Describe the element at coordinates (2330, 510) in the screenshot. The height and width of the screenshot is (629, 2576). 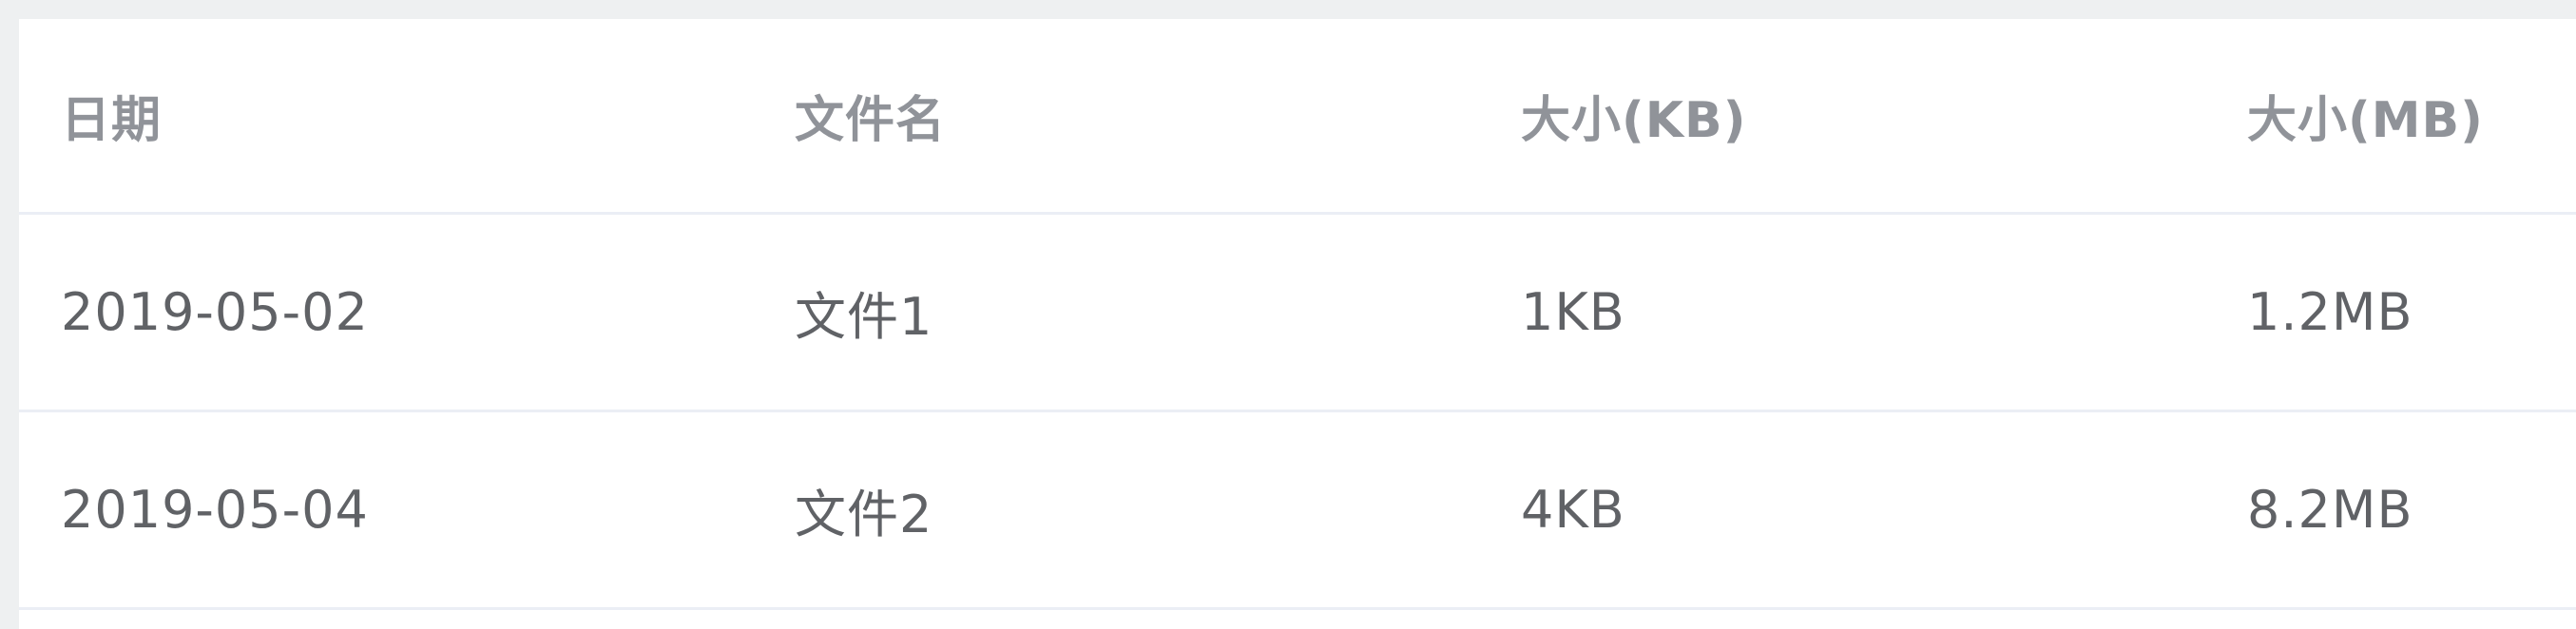
I see `size-mb-cell: 8.2MB` at that location.